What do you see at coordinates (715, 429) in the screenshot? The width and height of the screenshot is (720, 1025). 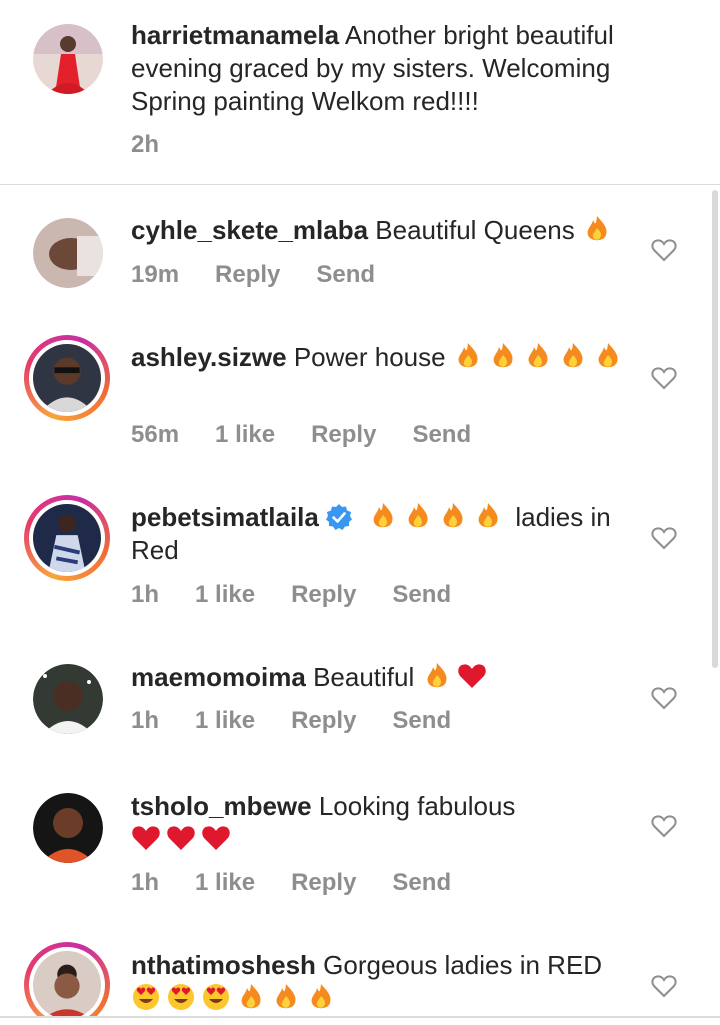 I see `scrollbar` at bounding box center [715, 429].